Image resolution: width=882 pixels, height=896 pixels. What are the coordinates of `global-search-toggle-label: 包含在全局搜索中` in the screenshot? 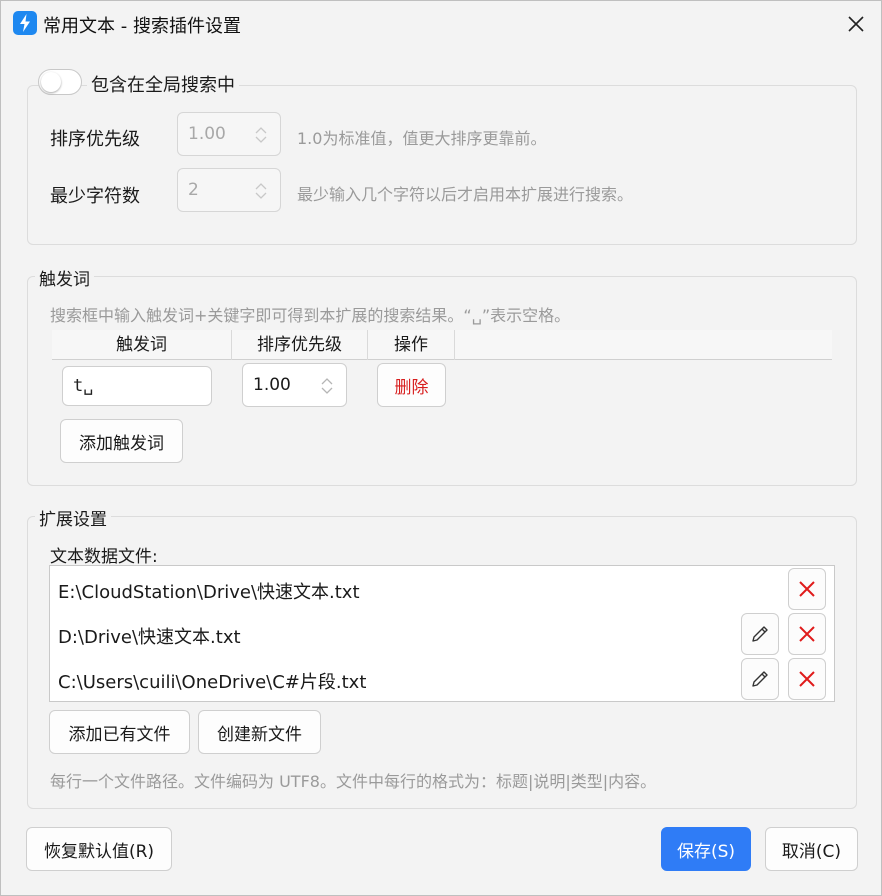 It's located at (163, 84).